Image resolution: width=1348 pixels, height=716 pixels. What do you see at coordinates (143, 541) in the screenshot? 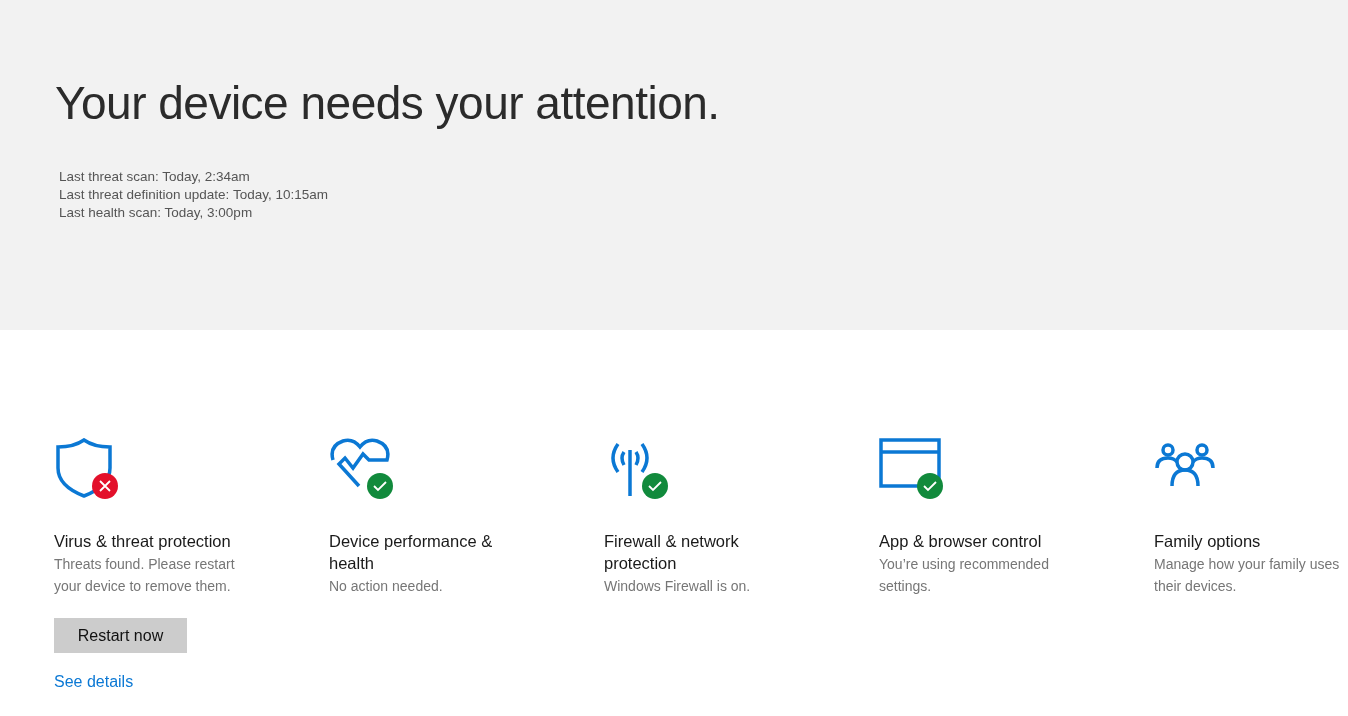
I see `tile-title: Virus & threat protection` at bounding box center [143, 541].